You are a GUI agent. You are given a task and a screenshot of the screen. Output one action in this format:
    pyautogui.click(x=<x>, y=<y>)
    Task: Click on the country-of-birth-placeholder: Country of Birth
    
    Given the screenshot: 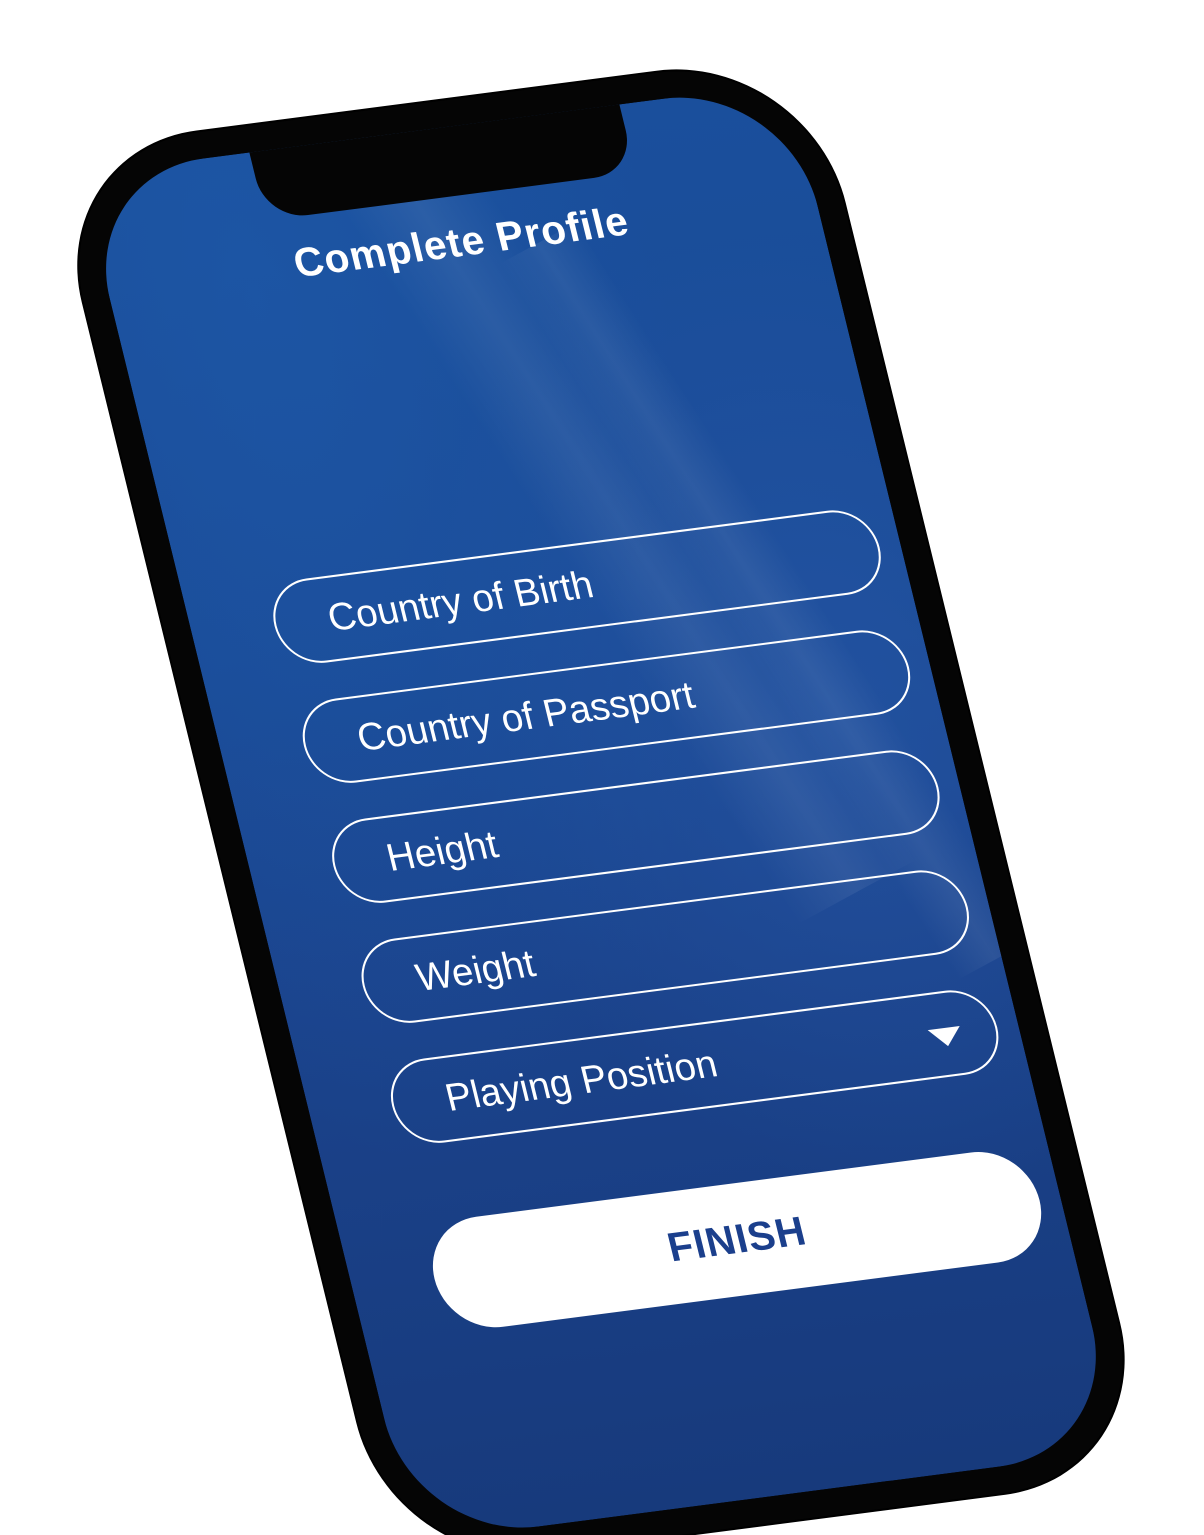 What is the action you would take?
    pyautogui.click(x=460, y=601)
    